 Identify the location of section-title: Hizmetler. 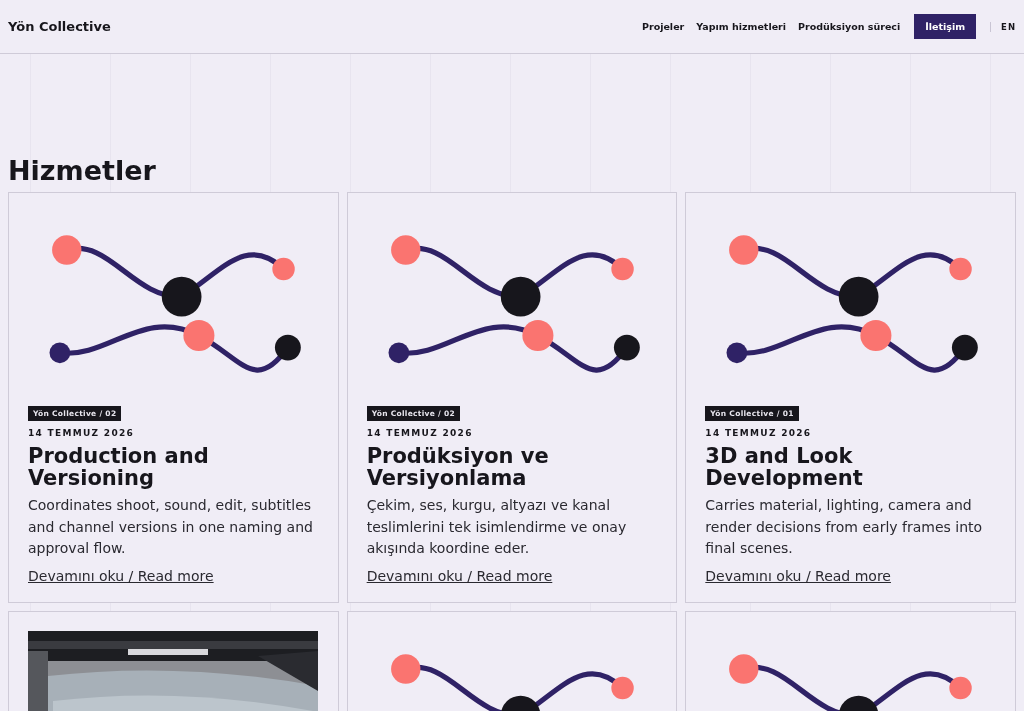
(82, 171).